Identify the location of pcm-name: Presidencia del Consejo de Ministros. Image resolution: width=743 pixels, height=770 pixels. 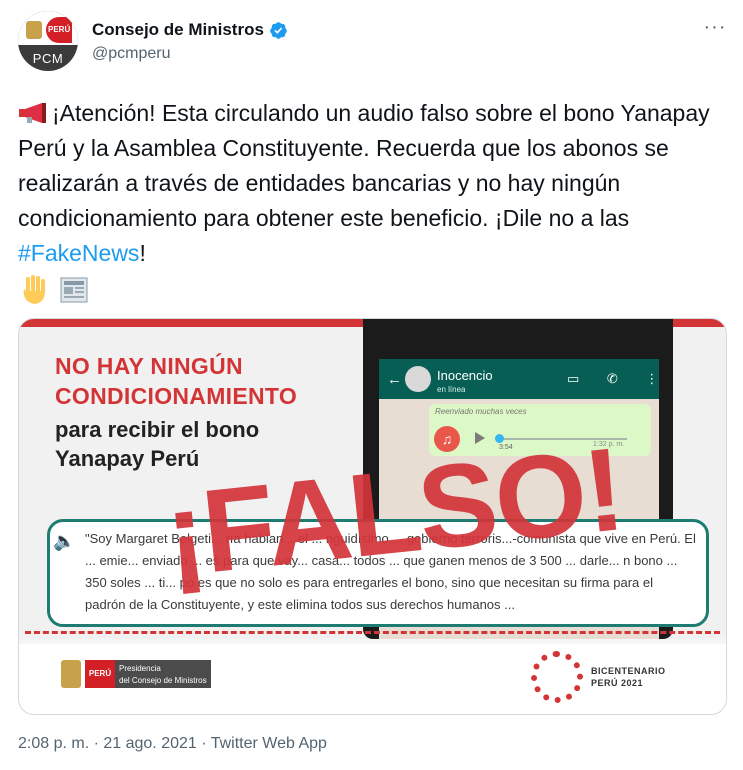
(163, 674).